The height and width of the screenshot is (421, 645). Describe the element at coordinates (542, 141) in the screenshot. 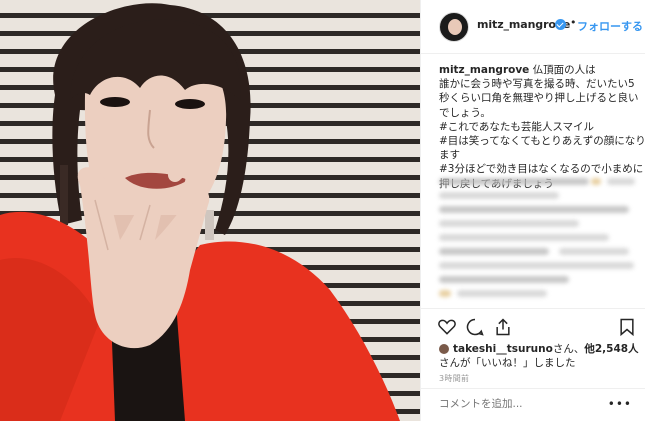

I see `hashtag-line: #目は笑ってなくてもとりあえずの顔になり` at that location.